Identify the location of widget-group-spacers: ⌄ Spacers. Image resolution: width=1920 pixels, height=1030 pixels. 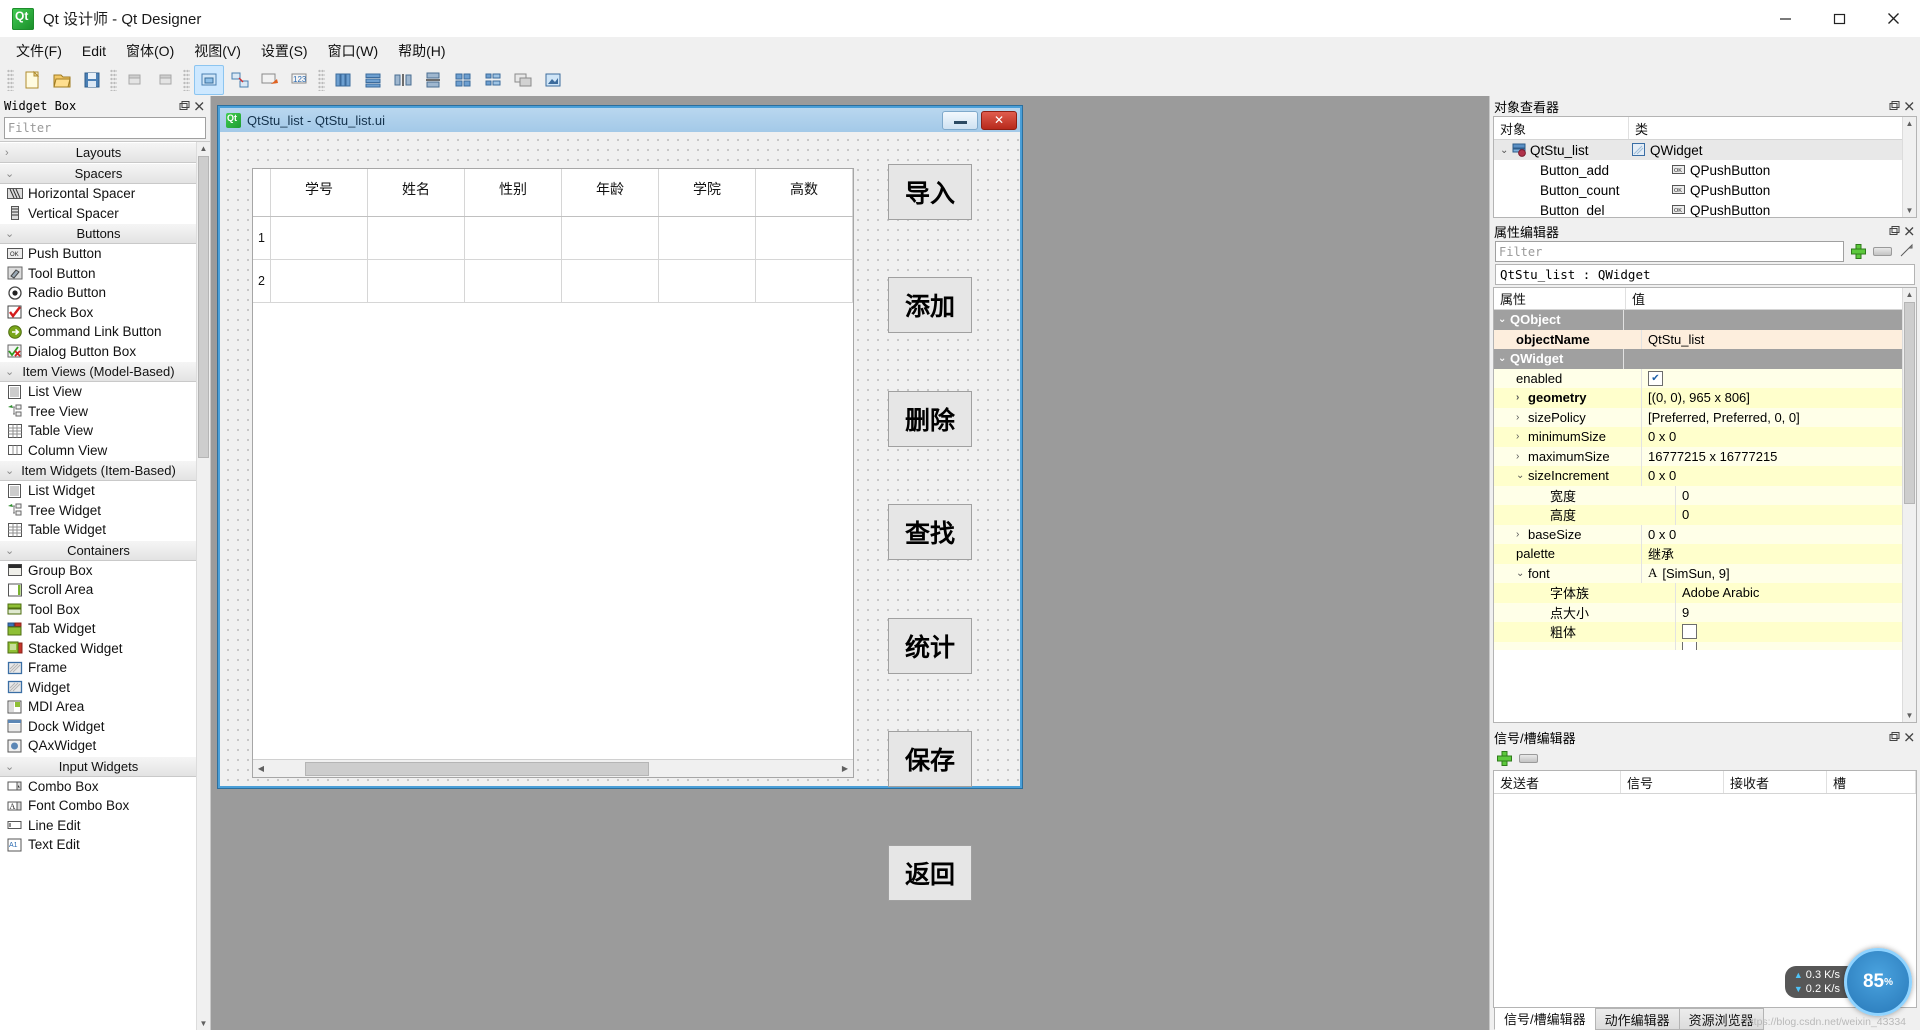
(98, 173).